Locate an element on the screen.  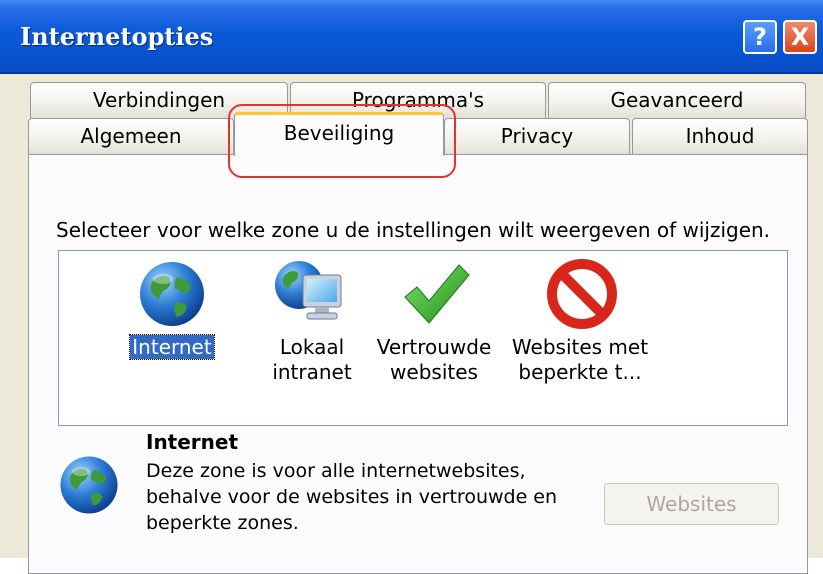
zone-label-internet: Internet is located at coordinates (172, 347).